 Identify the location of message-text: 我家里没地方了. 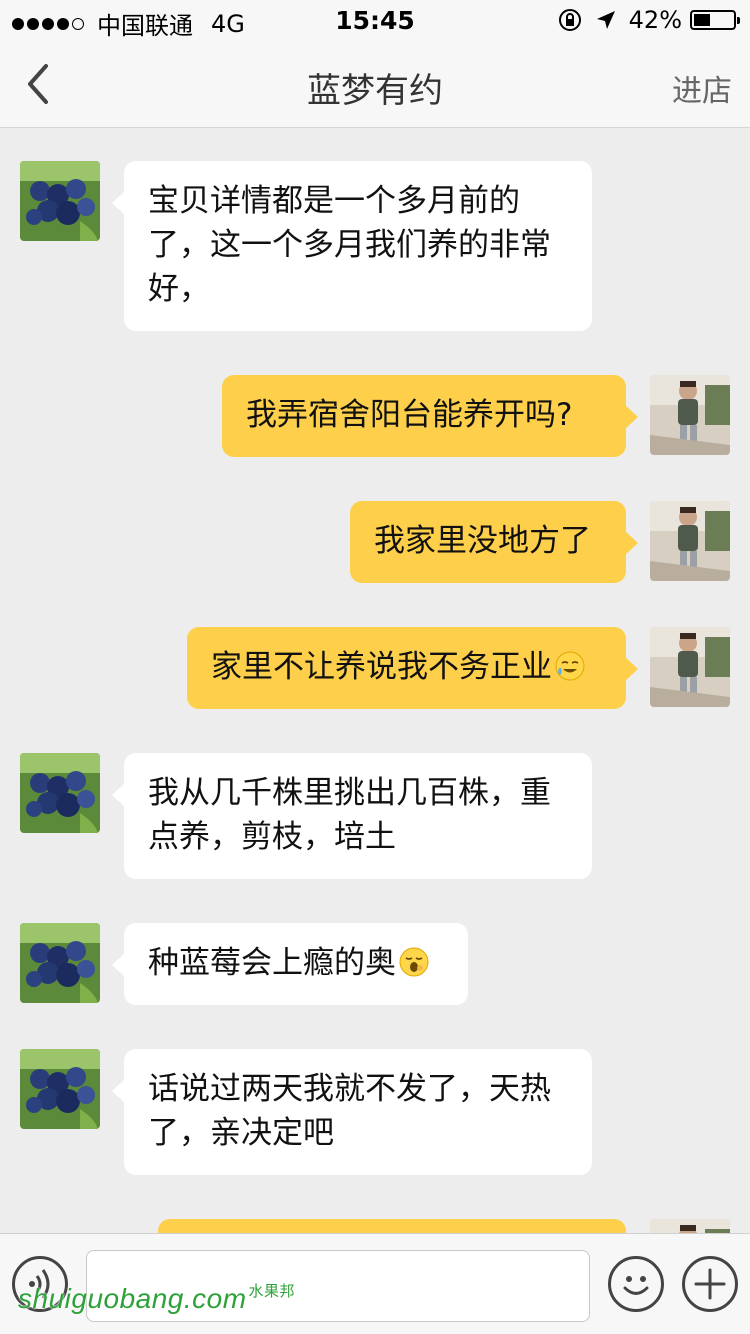
(482, 541).